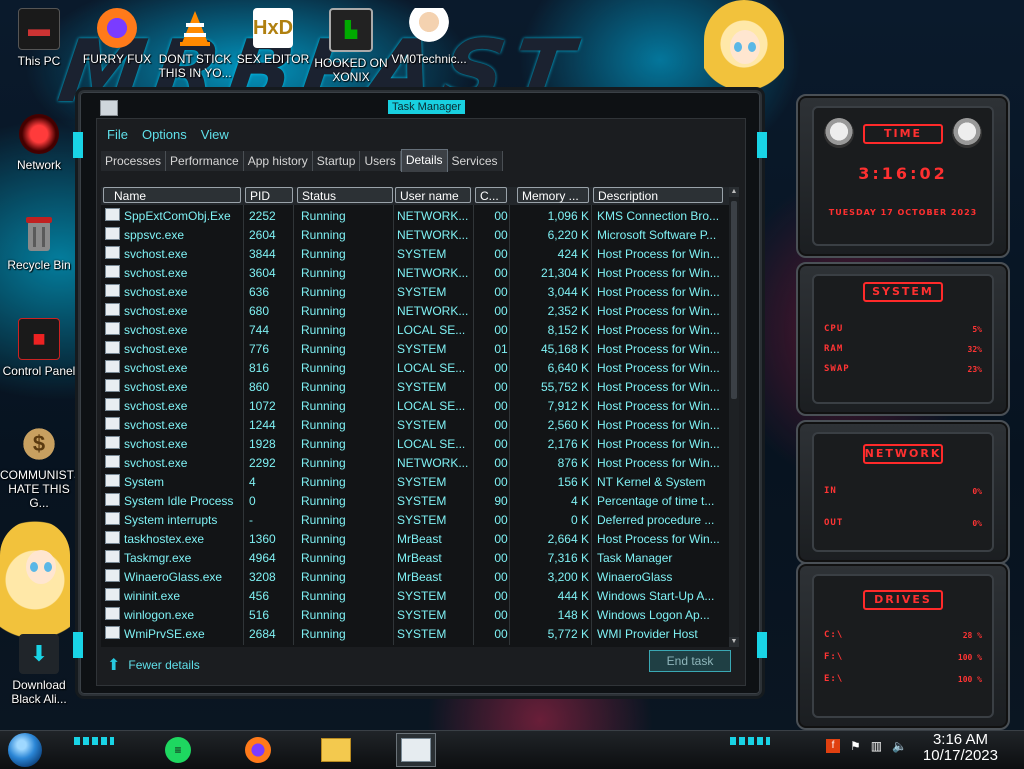 This screenshot has width=1024, height=769. What do you see at coordinates (903, 339) in the screenshot?
I see `system-gadget: SYSTEM CPU RAM SWAP 5% 32% 23%` at bounding box center [903, 339].